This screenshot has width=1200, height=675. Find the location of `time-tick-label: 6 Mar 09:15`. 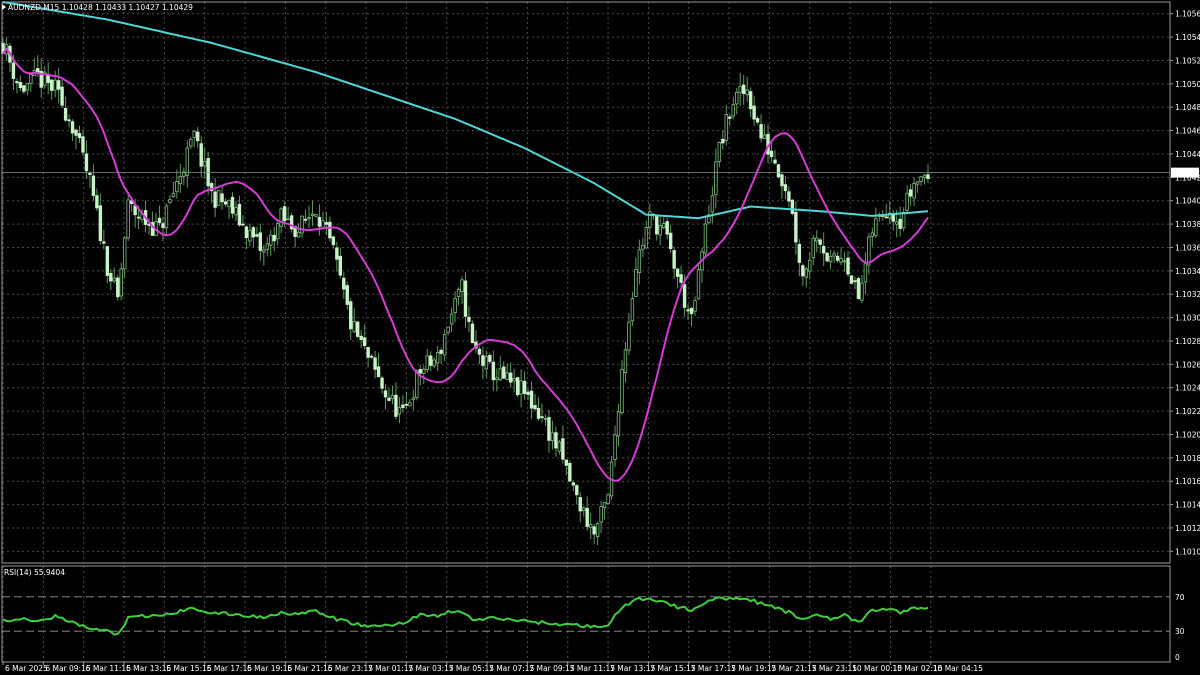

time-tick-label: 6 Mar 09:15 is located at coordinates (68, 668).